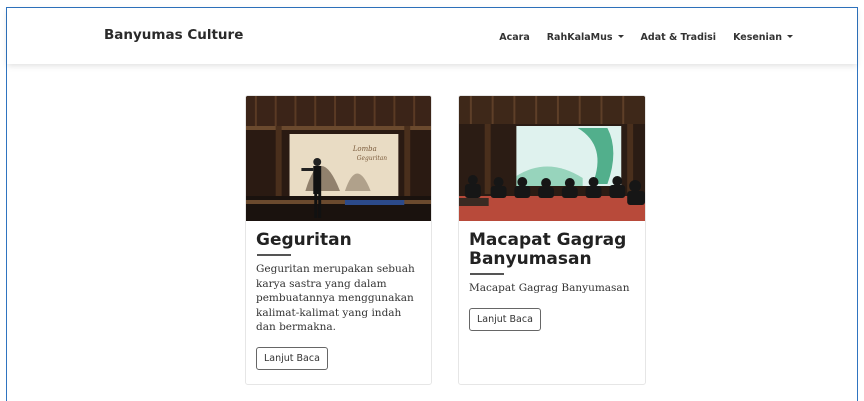  Describe the element at coordinates (173, 35) in the screenshot. I see `brand-link: Banyumas Culture` at that location.